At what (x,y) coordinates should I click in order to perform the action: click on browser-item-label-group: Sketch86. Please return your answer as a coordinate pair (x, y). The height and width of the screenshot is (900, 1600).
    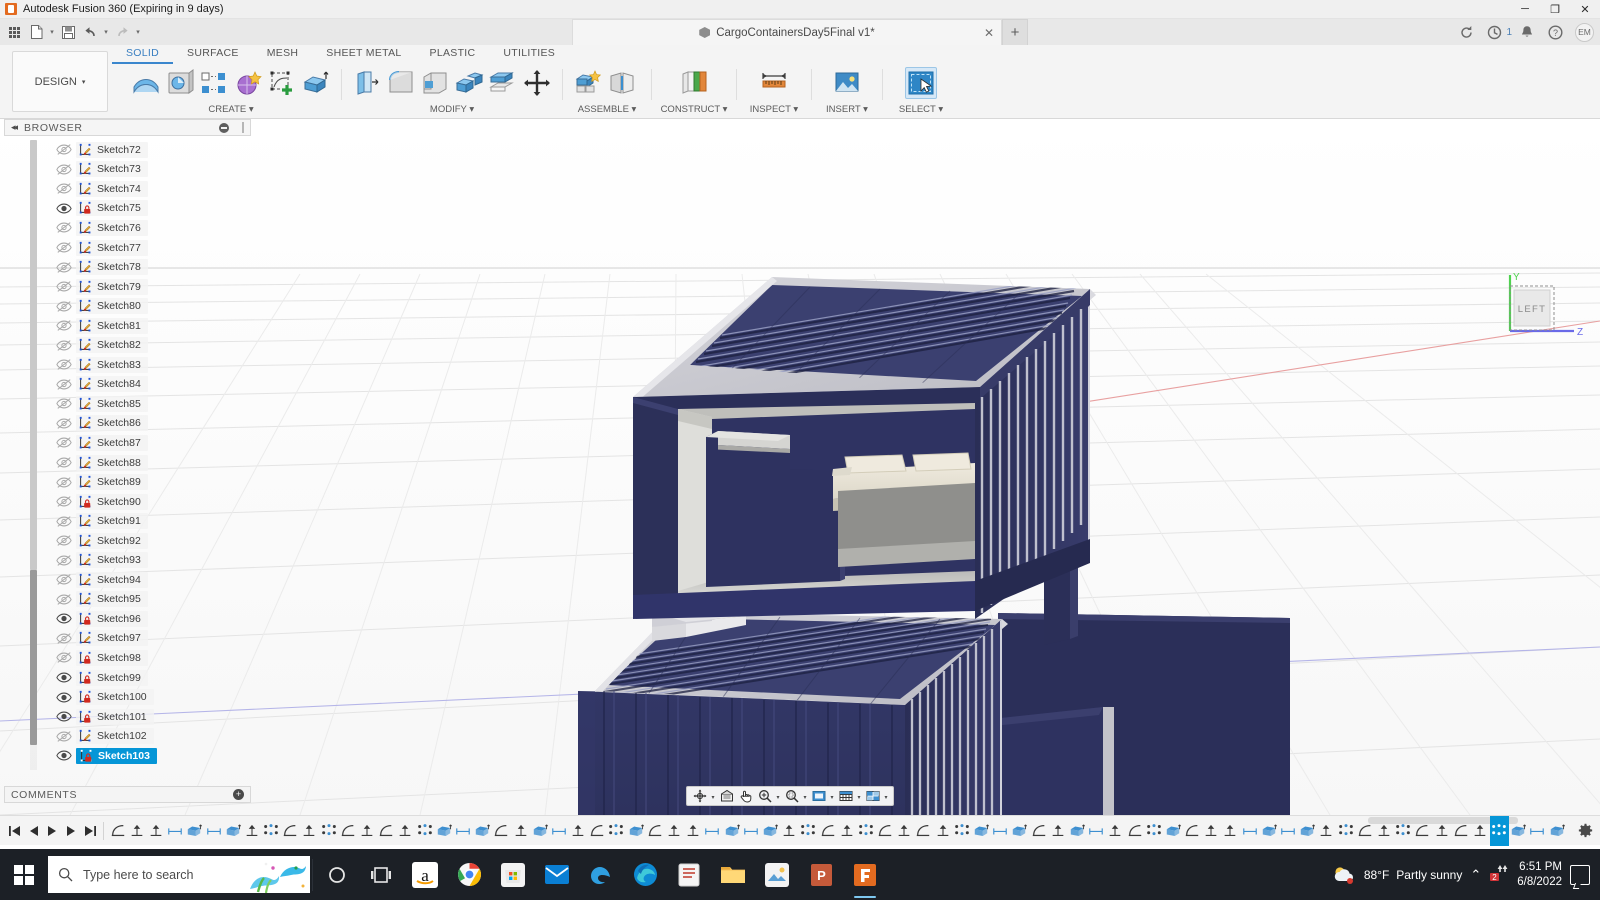
    Looking at the image, I should click on (112, 423).